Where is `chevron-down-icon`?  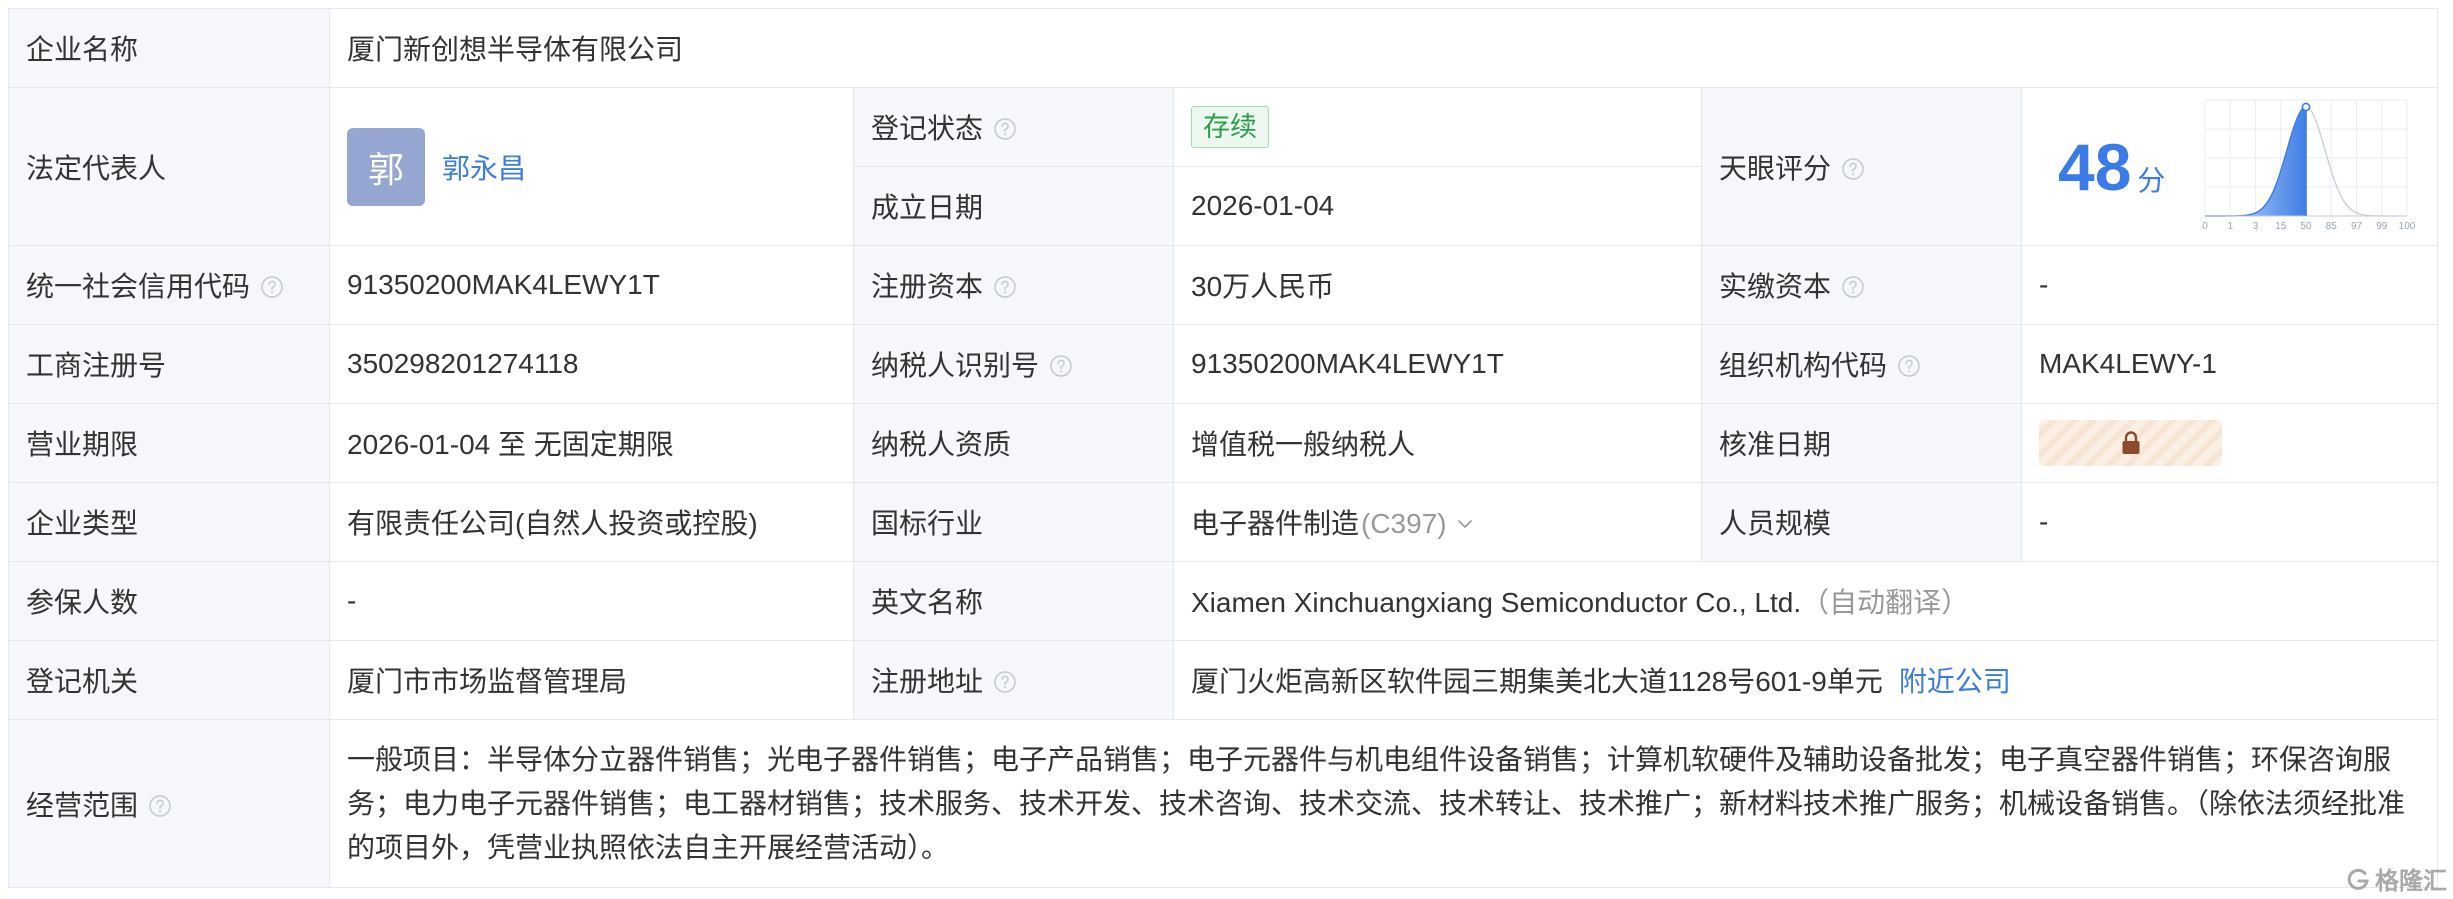
chevron-down-icon is located at coordinates (1465, 524).